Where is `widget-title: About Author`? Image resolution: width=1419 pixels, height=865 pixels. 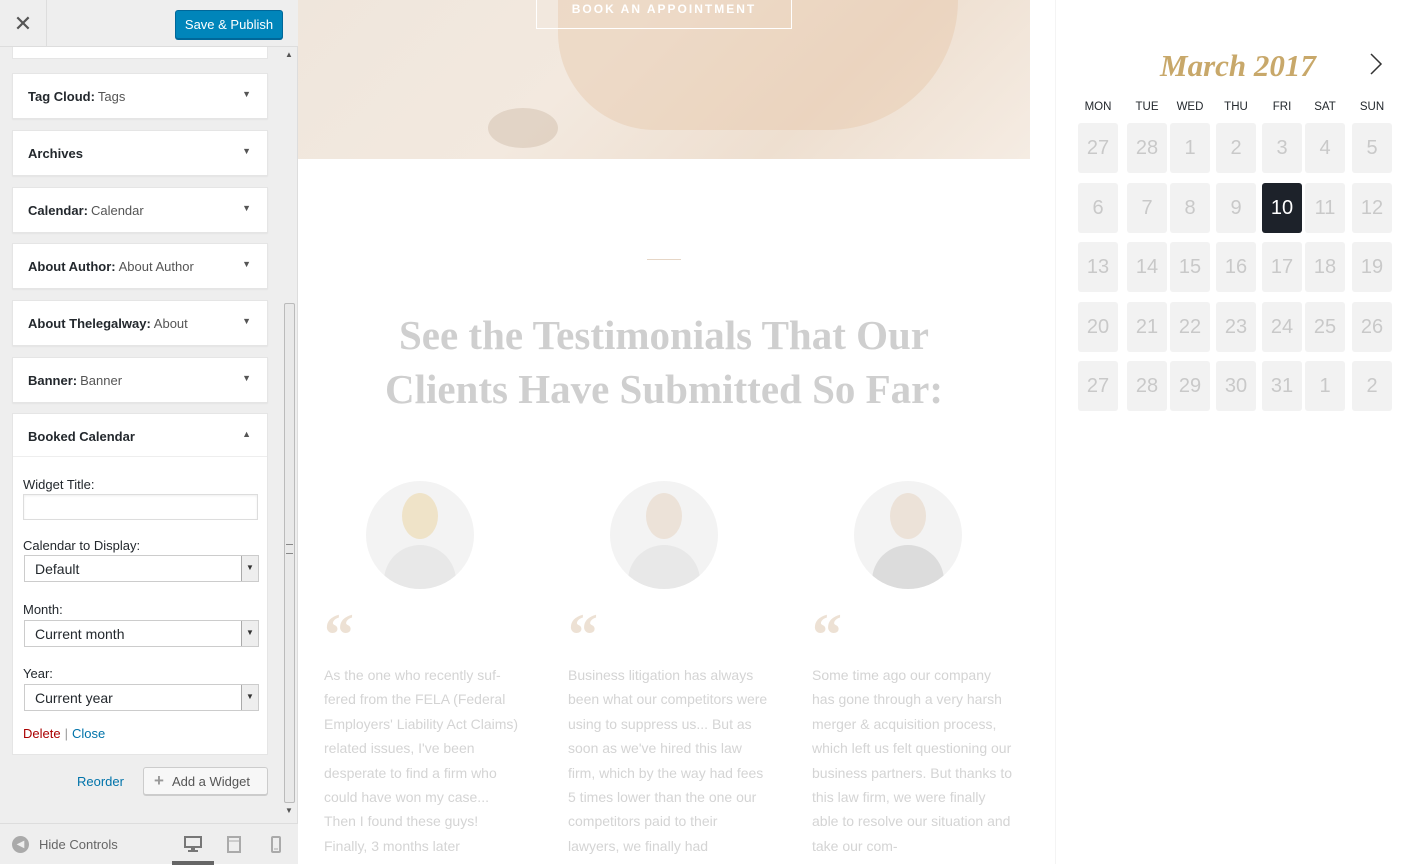
widget-title: About Author is located at coordinates (111, 266).